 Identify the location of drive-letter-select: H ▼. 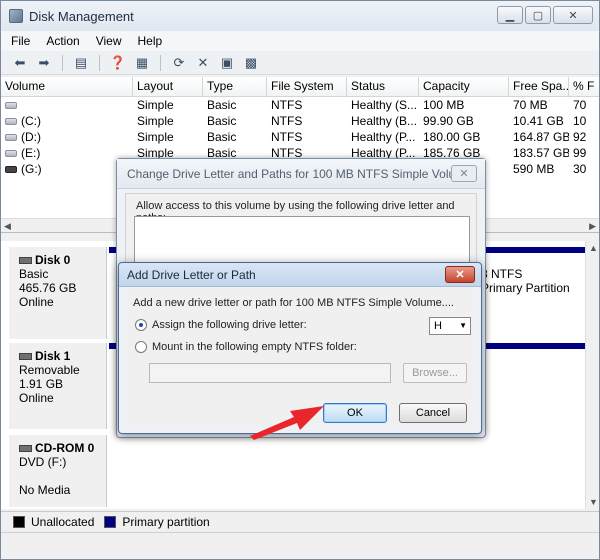
(450, 326).